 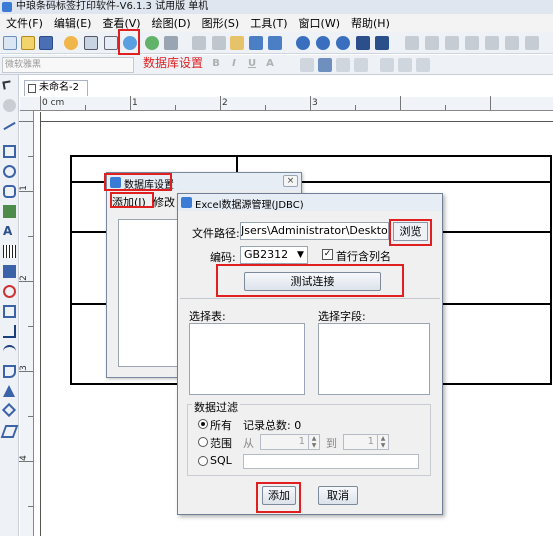 What do you see at coordinates (319, 23) in the screenshot?
I see `menu-window: 窗口(W)` at bounding box center [319, 23].